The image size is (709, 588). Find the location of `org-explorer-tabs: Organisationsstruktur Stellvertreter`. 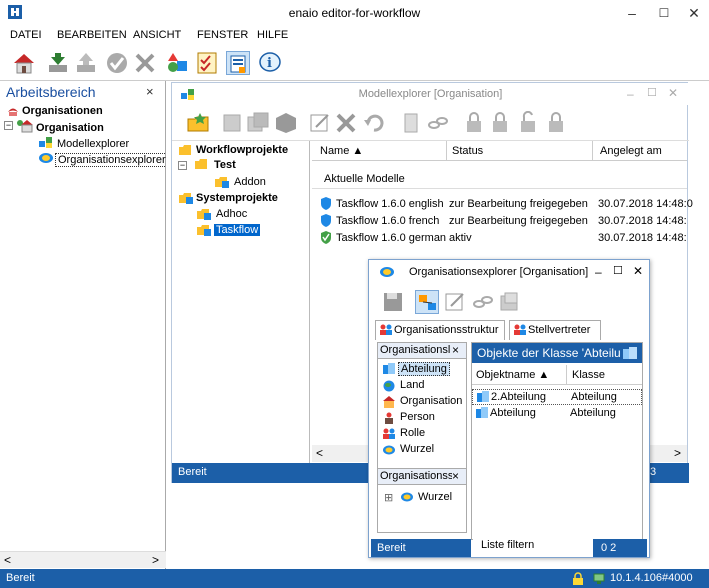

org-explorer-tabs: Organisationsstruktur Stellvertreter is located at coordinates (510, 330).